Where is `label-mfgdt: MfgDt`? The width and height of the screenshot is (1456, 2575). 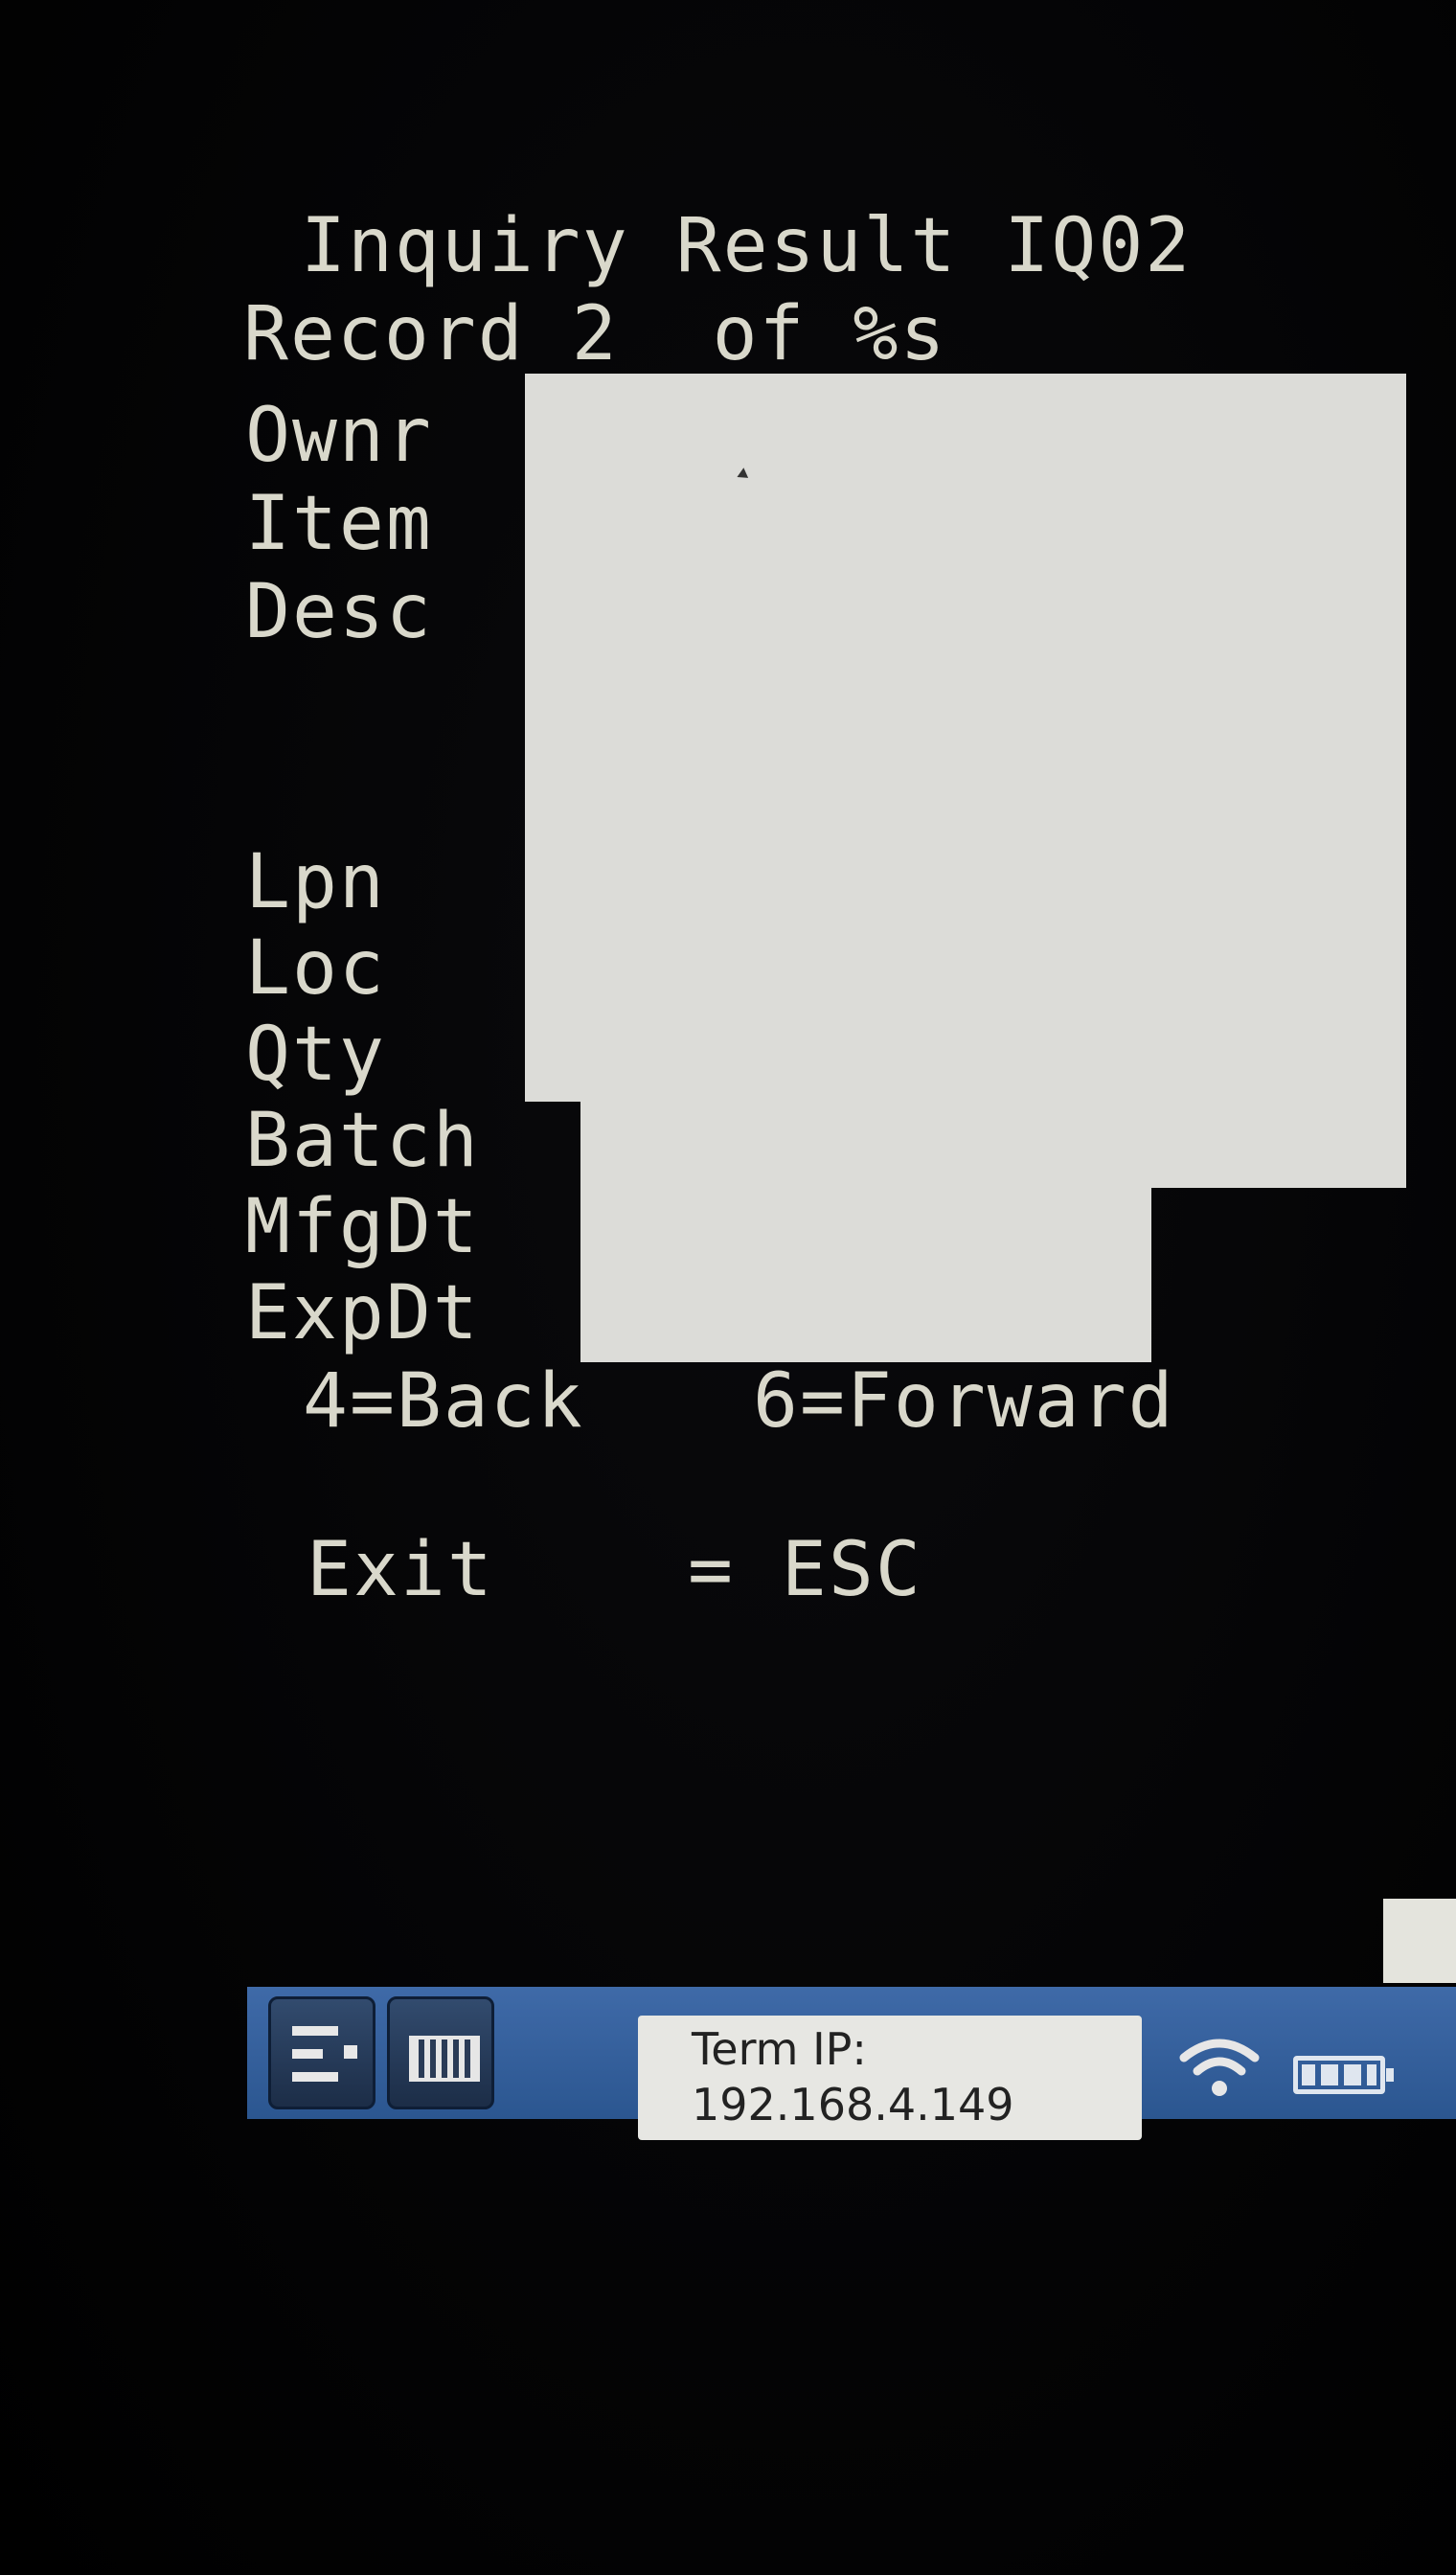
label-mfgdt: MfgDt is located at coordinates (363, 1227).